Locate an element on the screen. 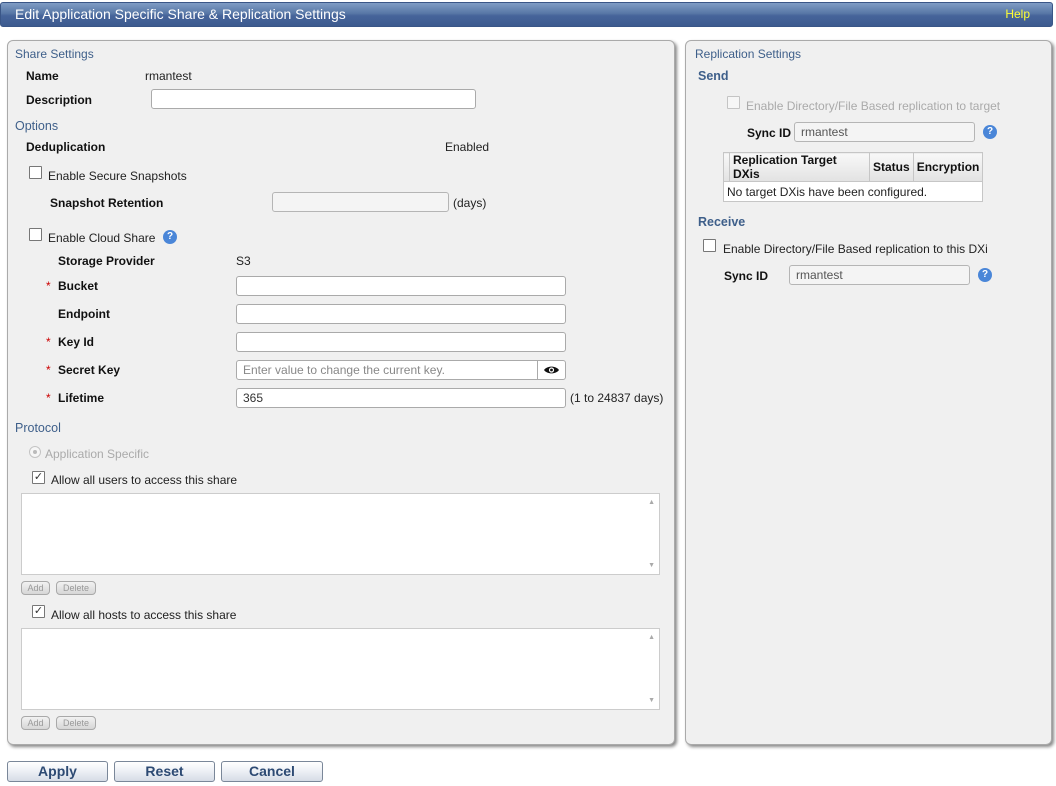 This screenshot has height=786, width=1056. application-specific-label: Application Specific is located at coordinates (97, 454).